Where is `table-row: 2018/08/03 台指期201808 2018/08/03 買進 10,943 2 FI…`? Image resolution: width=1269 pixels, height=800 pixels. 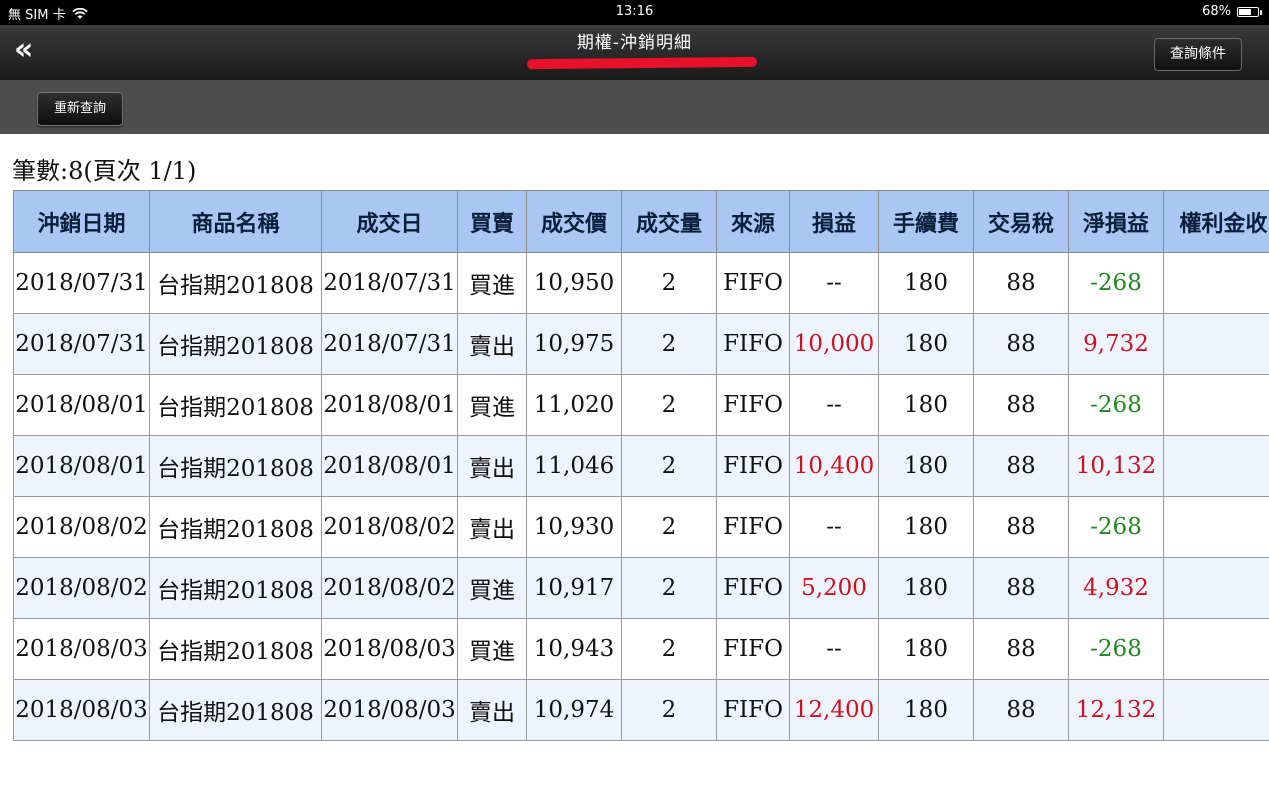 table-row: 2018/08/03 台指期201808 2018/08/03 買進 10,943 2 FI… is located at coordinates (641, 649).